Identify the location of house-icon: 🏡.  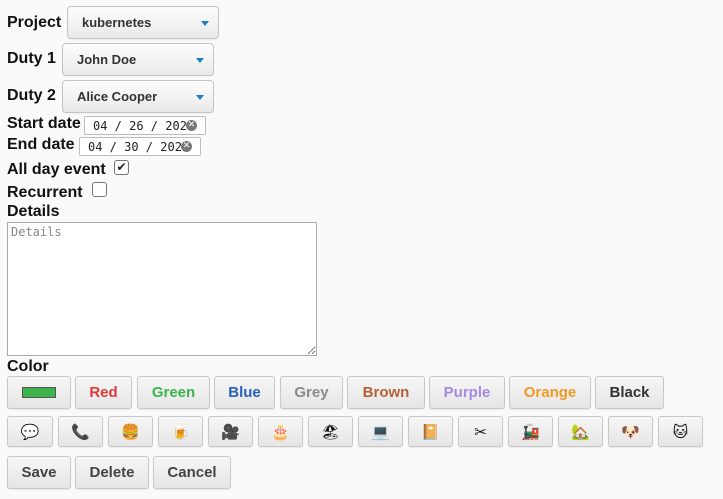
(580, 432).